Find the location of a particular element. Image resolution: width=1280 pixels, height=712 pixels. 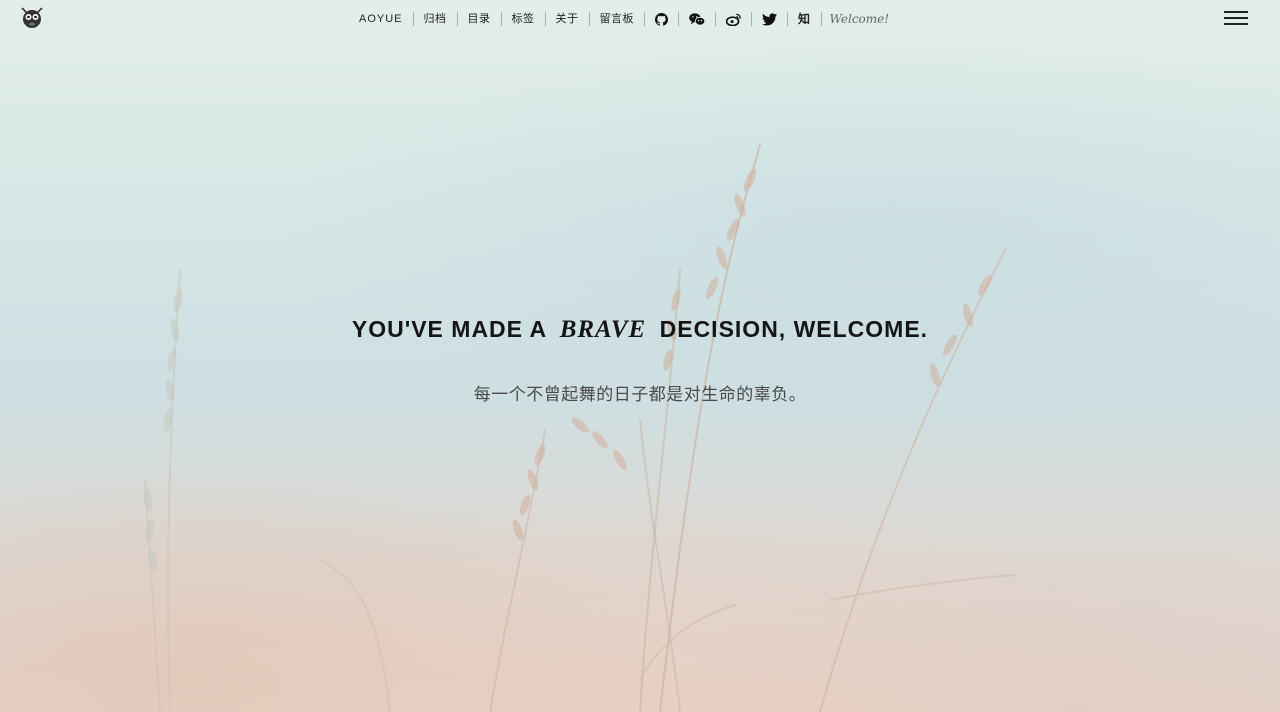

welcome-text: Welcome! is located at coordinates (859, 19).